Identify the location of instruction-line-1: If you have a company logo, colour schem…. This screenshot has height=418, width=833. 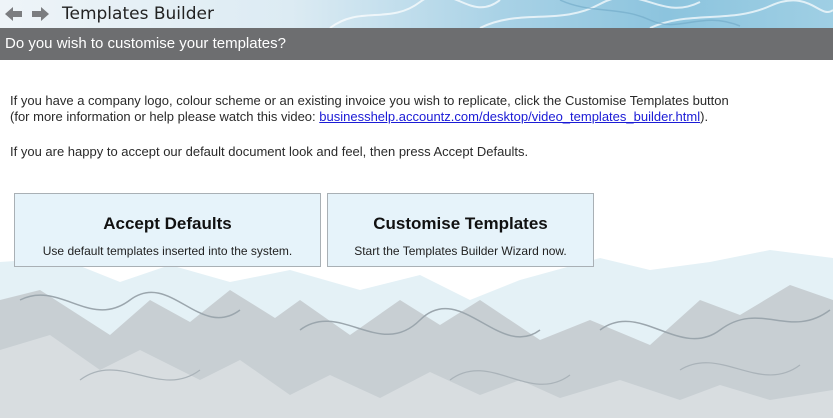
(369, 100).